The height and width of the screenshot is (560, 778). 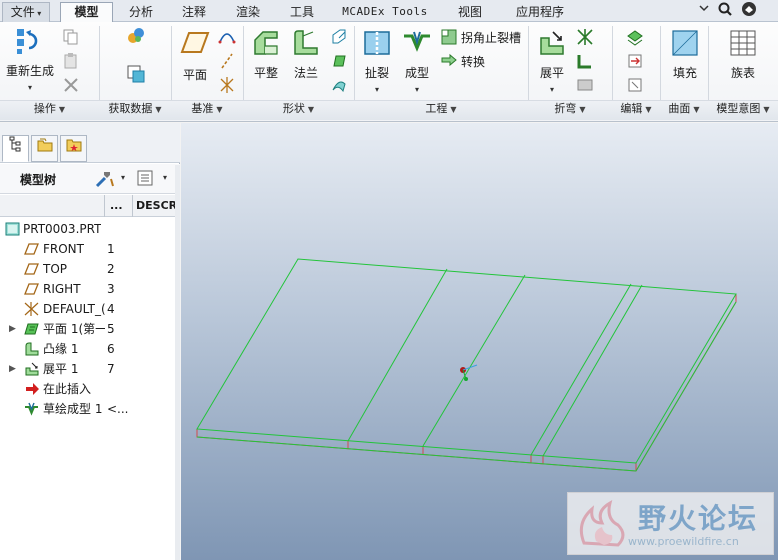 I want to click on unbend-button: 展平 ▾, so click(x=552, y=61).